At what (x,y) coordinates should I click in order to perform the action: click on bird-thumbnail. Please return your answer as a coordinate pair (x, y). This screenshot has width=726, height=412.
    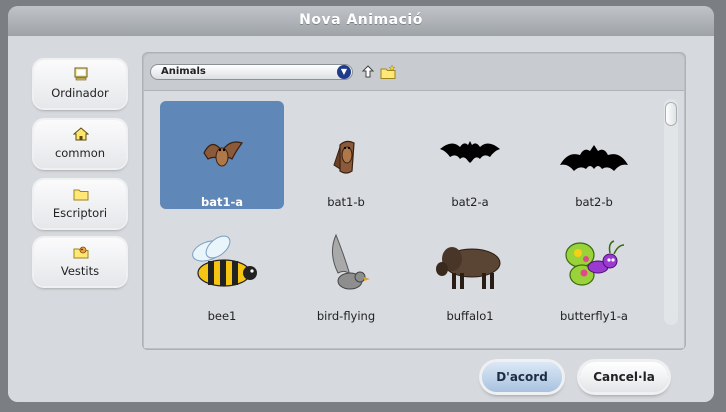
    Looking at the image, I should click on (351, 261).